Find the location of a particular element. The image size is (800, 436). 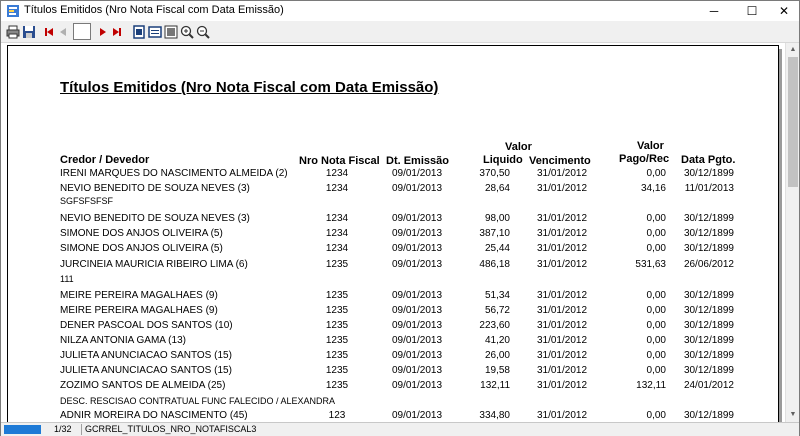

cell-valor-liquido: 28,64 is located at coordinates (497, 188).